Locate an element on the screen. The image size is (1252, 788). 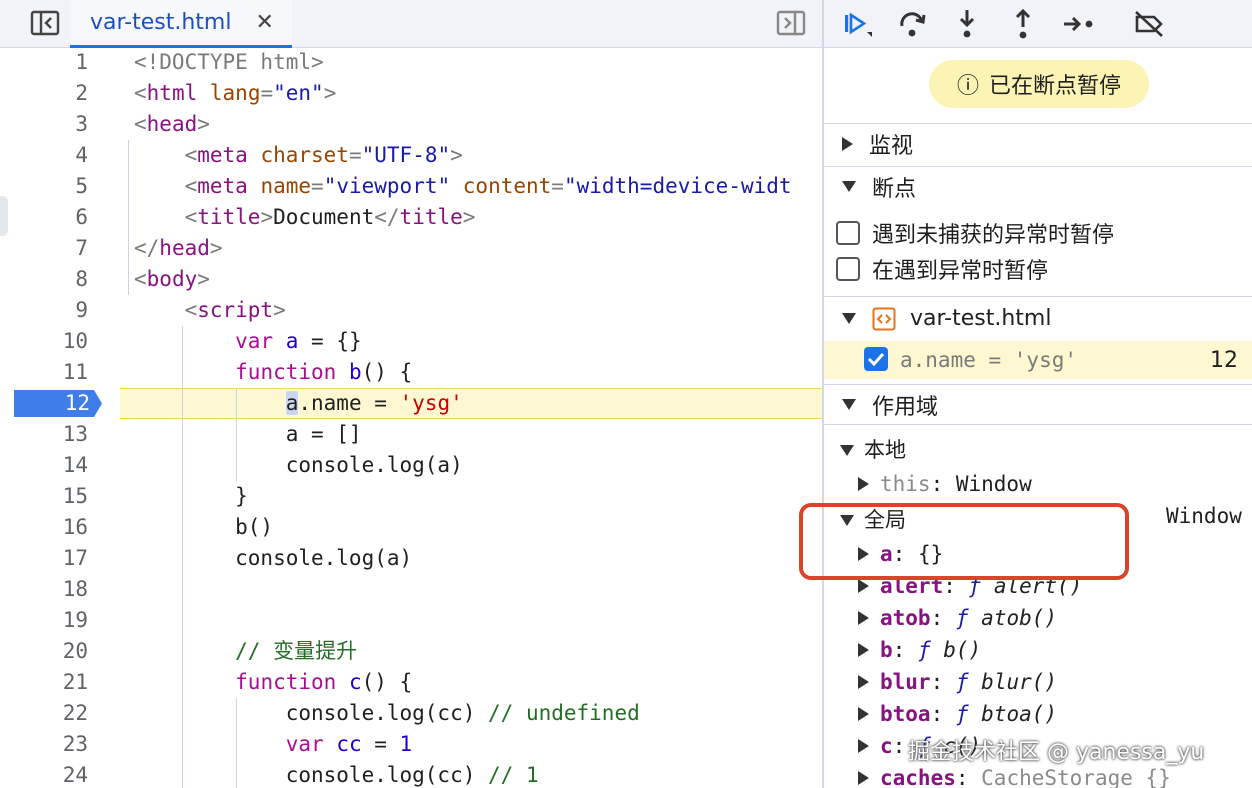
code-token: > is located at coordinates (267, 217).